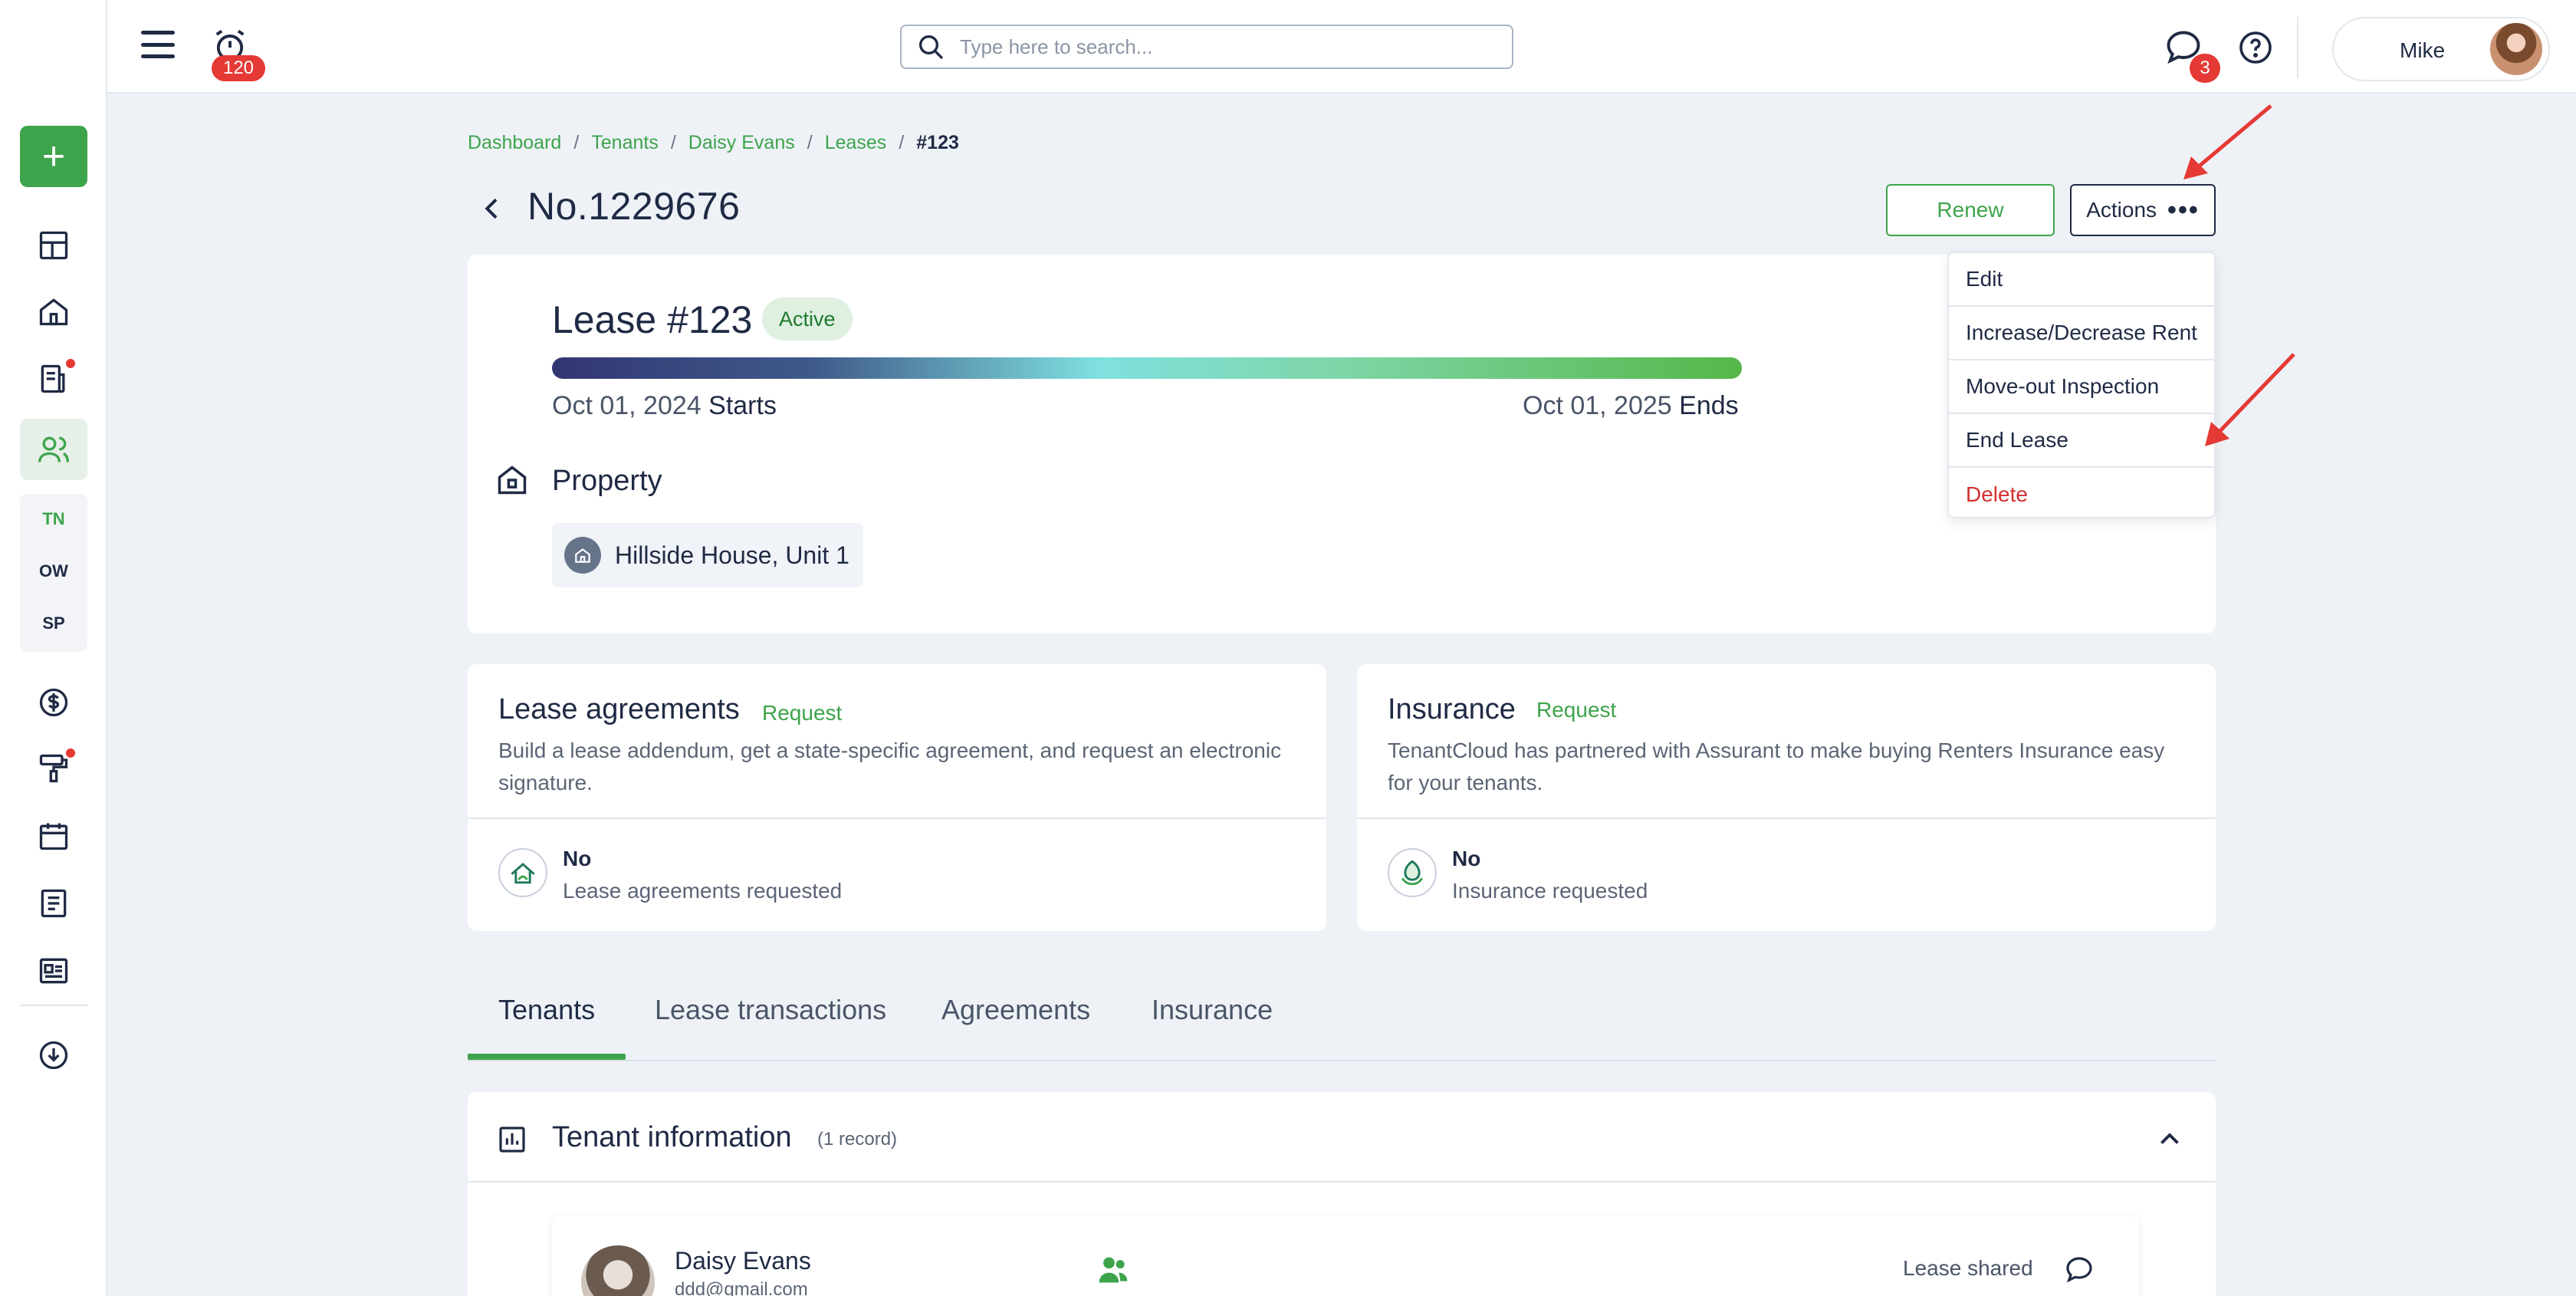  I want to click on property-name: Hillside House, Unit 1, so click(732, 555).